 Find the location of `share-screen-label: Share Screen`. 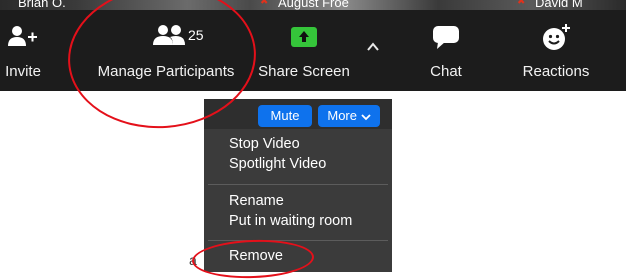

share-screen-label: Share Screen is located at coordinates (304, 71).